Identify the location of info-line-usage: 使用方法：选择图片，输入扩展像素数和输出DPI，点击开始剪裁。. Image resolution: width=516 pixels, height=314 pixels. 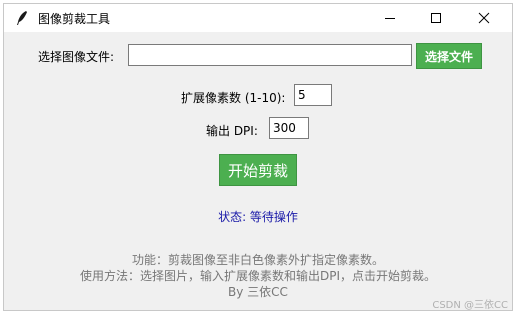
(258, 276).